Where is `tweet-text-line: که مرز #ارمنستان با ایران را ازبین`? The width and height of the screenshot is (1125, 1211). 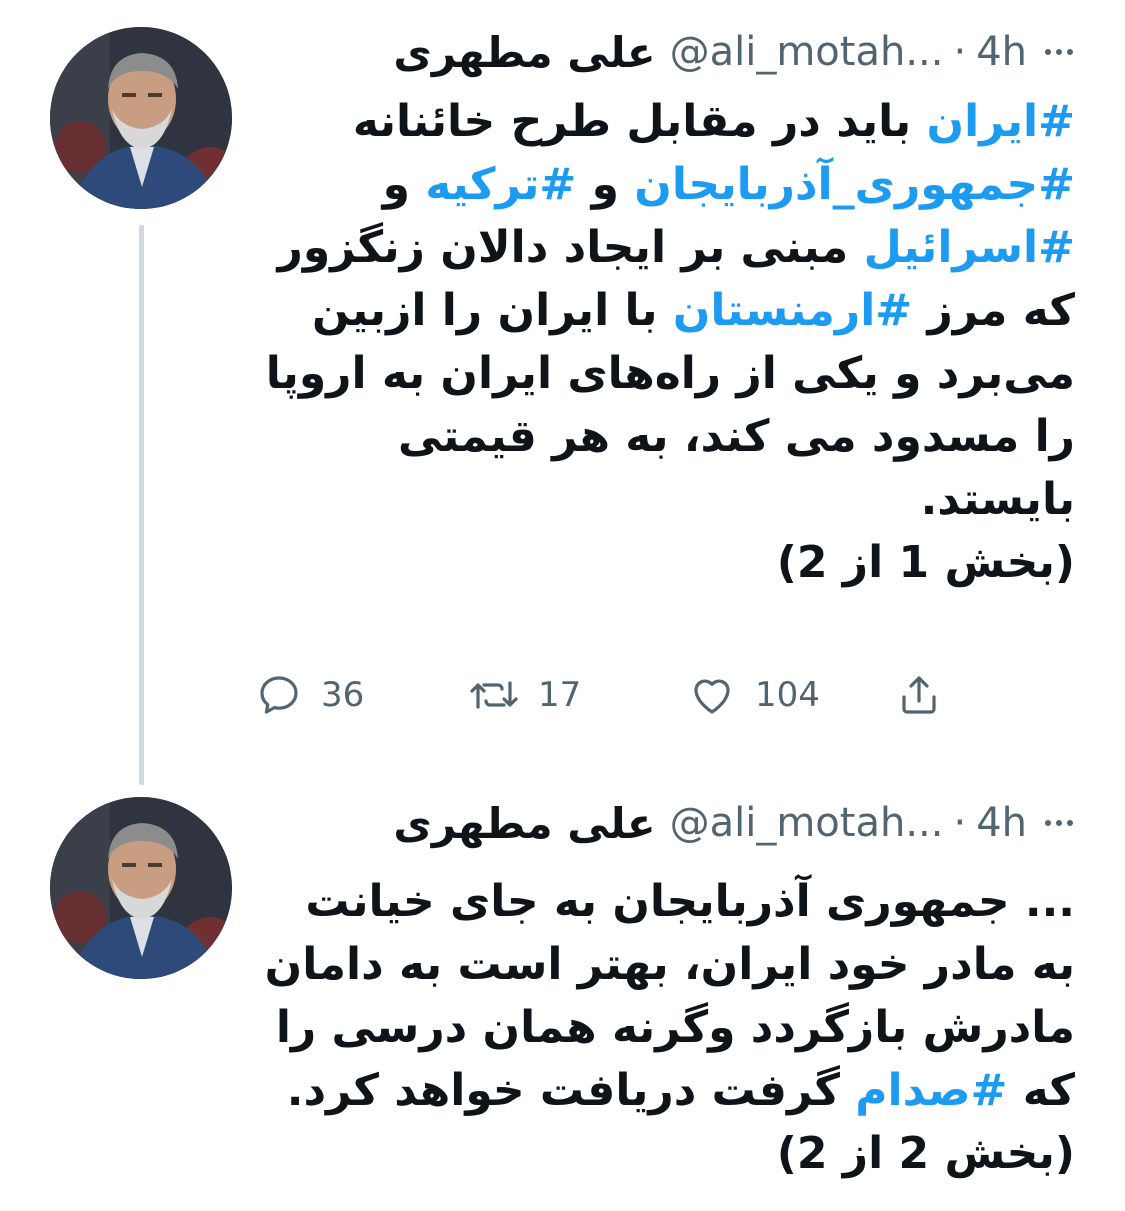
tweet-text-line: که مرز #ارمنستان با ایران را ازبین is located at coordinates (665, 310).